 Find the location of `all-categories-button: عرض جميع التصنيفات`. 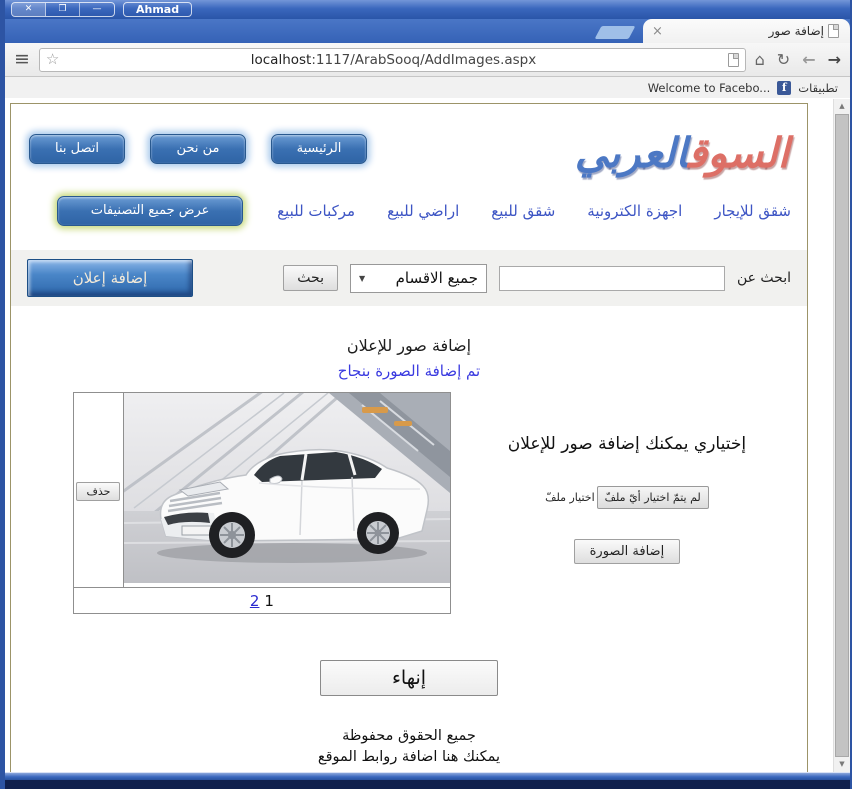

all-categories-button: عرض جميع التصنيفات is located at coordinates (150, 211).